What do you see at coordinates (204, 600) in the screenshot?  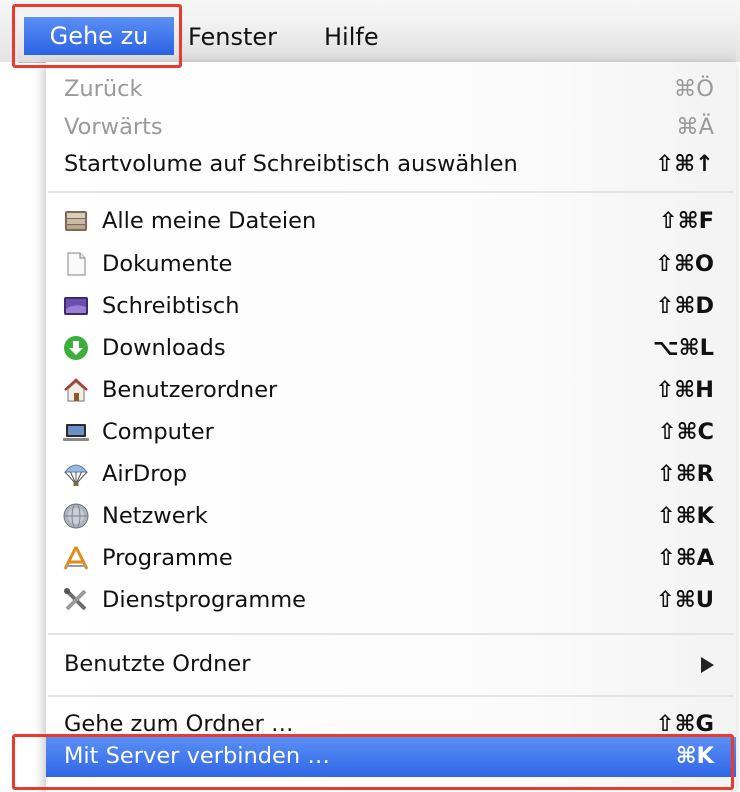 I see `menu-item-label: Dienstprogramme` at bounding box center [204, 600].